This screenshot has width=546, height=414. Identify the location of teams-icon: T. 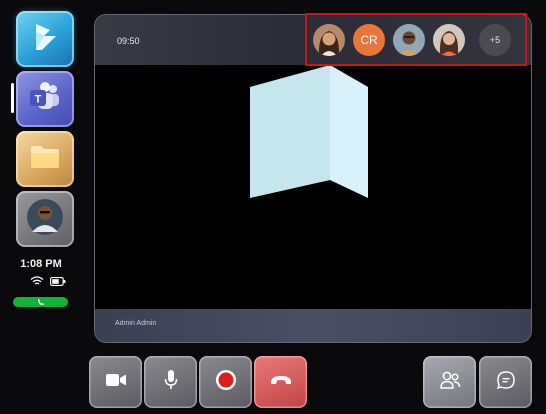
(45, 99).